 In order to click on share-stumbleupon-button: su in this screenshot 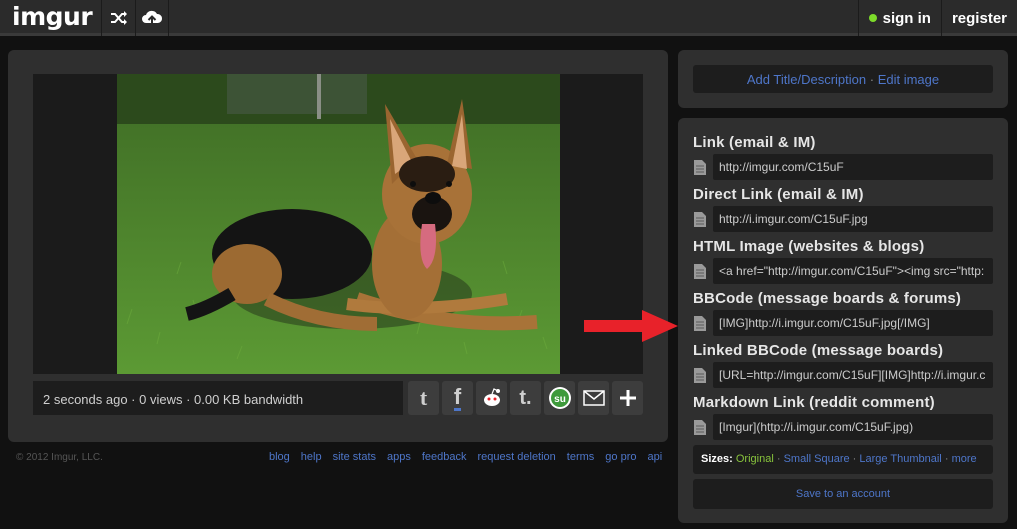, I will do `click(559, 398)`.